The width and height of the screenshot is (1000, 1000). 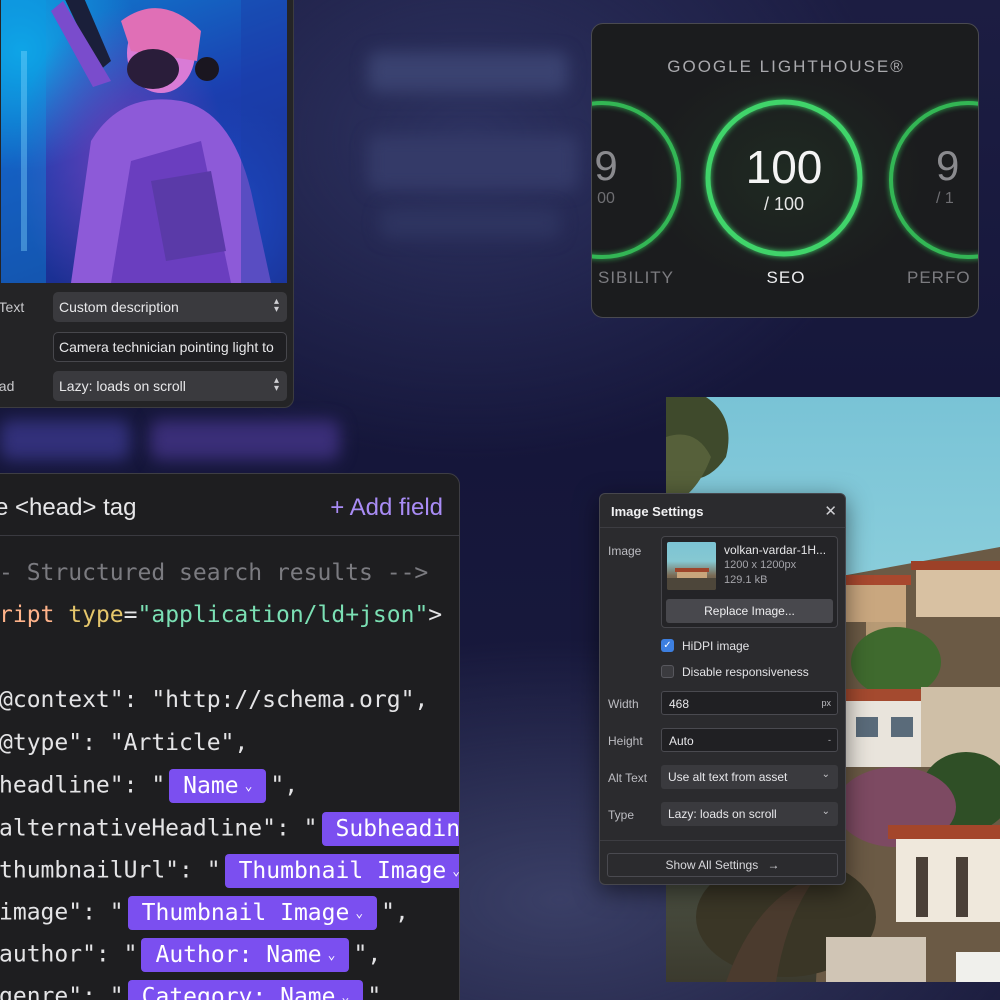 I want to click on code-script-line: ript type="application/ld+json">, so click(x=221, y=615).